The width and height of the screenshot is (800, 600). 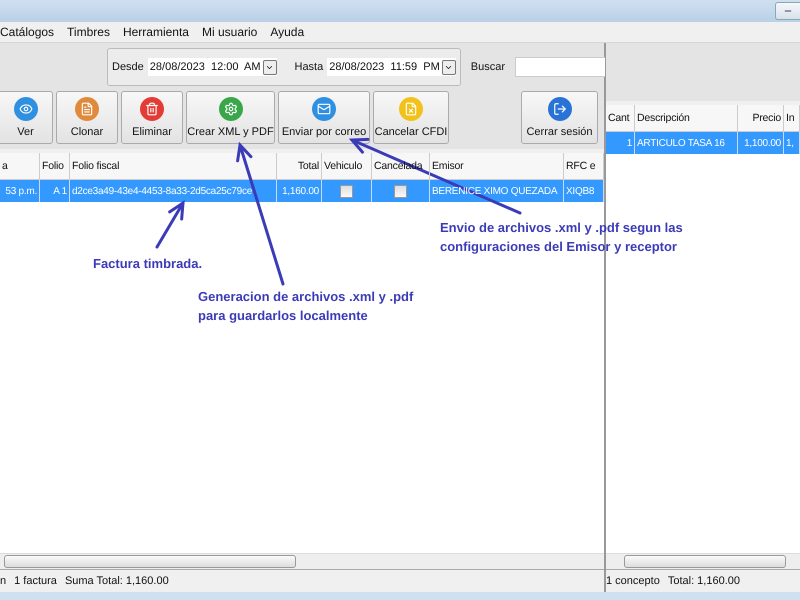 I want to click on toolbar-button: Crear XML y PDF, so click(x=230, y=117).